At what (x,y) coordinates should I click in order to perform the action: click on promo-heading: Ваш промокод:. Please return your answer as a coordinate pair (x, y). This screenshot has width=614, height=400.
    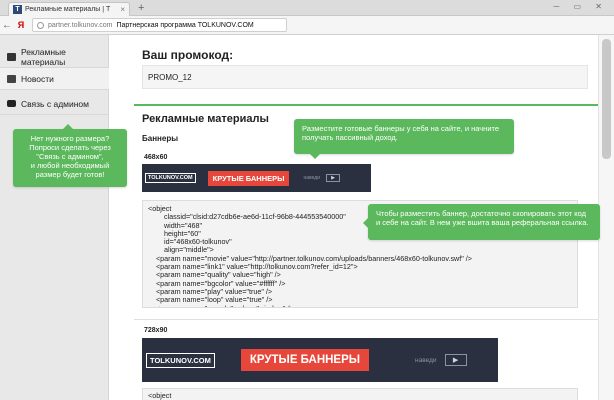
    Looking at the image, I should click on (188, 55).